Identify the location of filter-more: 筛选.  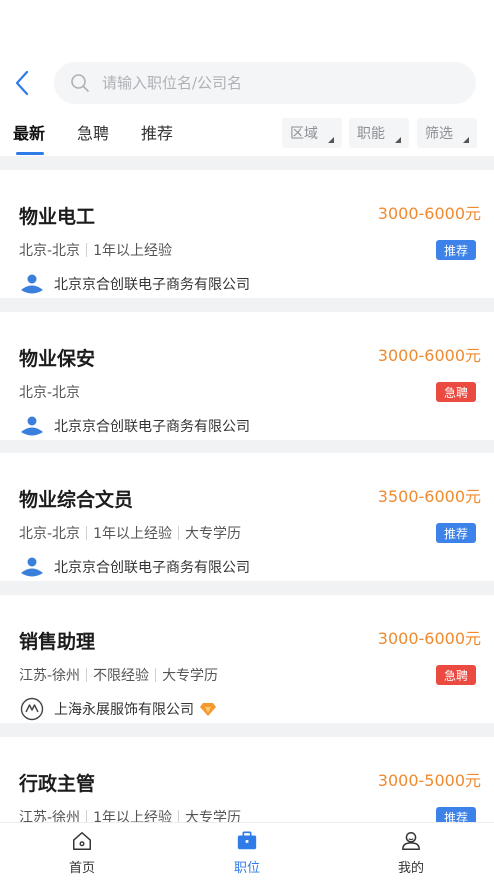
(447, 133).